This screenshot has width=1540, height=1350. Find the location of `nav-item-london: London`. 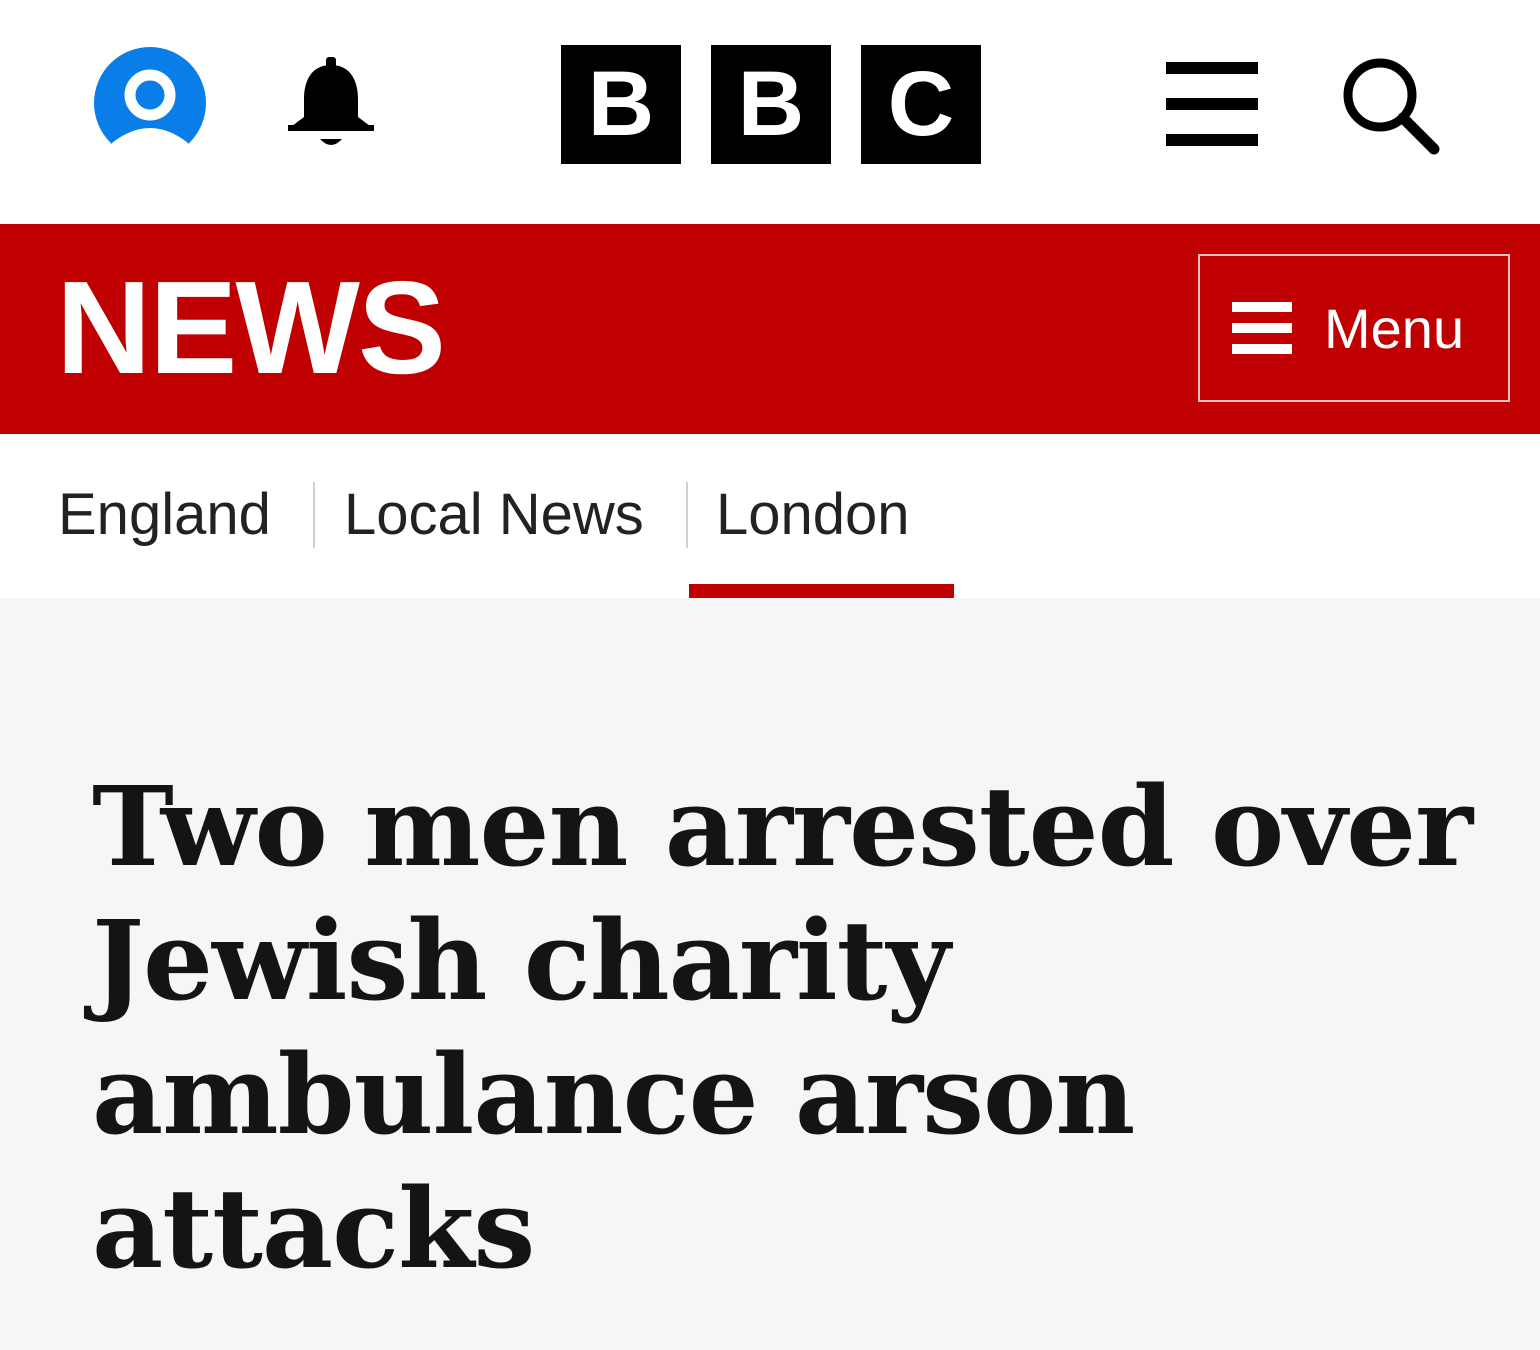

nav-item-london: London is located at coordinates (813, 515).